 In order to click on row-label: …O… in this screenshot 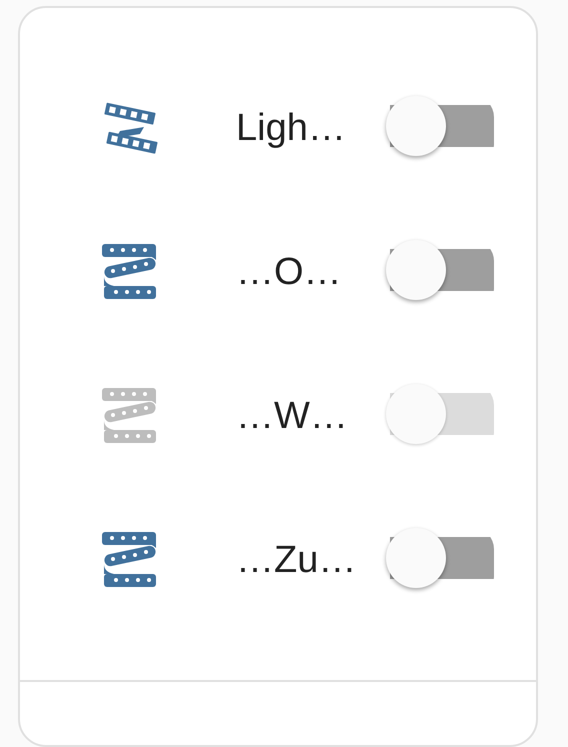, I will do `click(289, 272)`.